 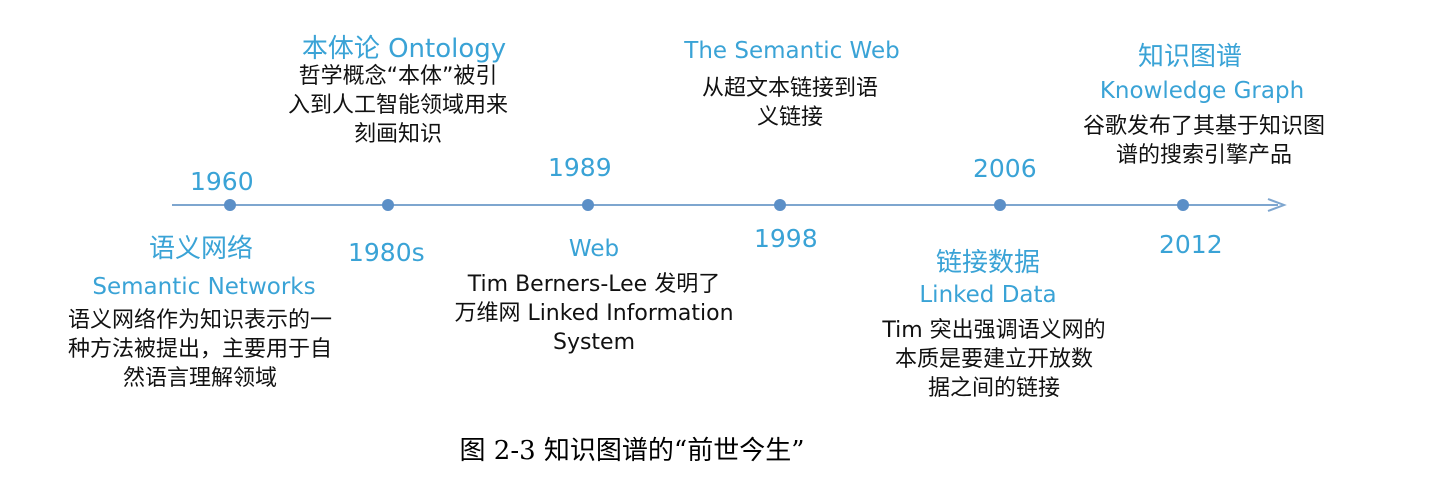 I want to click on event-2006-desc-line: 本质是要建立开放数, so click(x=993, y=359).